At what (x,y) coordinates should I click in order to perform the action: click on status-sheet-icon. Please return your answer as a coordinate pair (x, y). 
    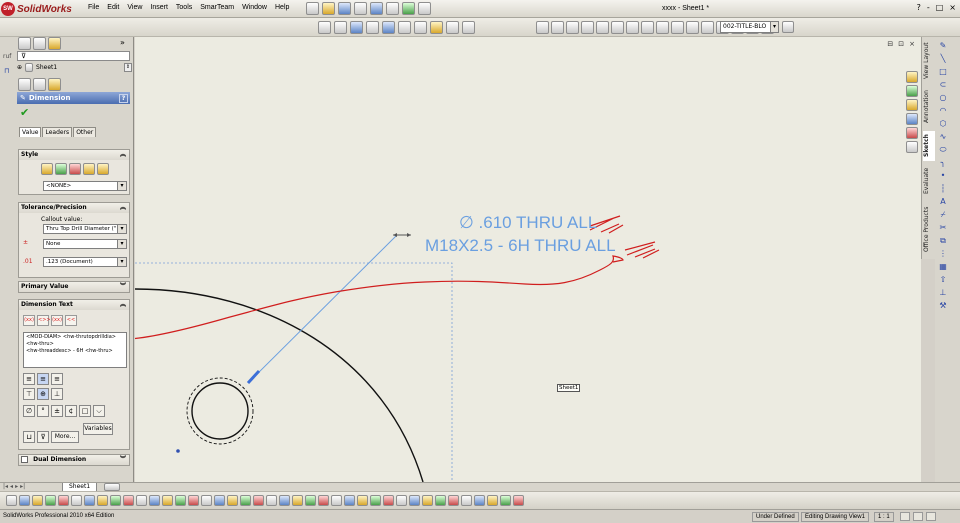
    Looking at the image, I should click on (905, 516).